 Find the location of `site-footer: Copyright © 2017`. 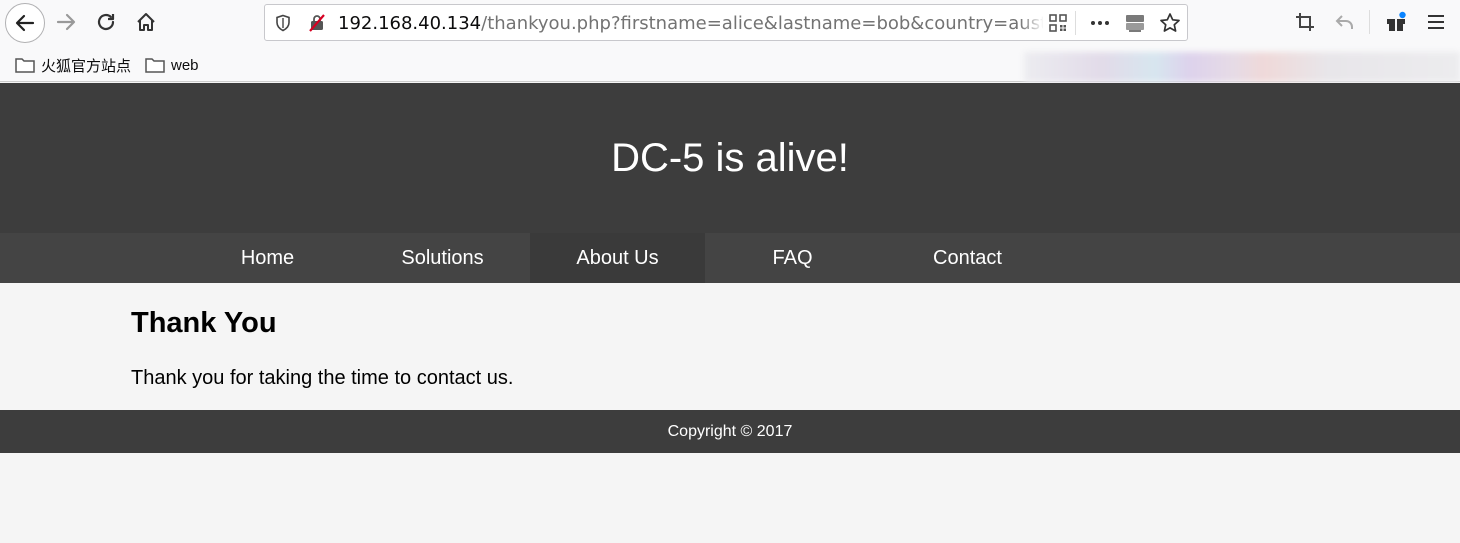

site-footer: Copyright © 2017 is located at coordinates (730, 431).